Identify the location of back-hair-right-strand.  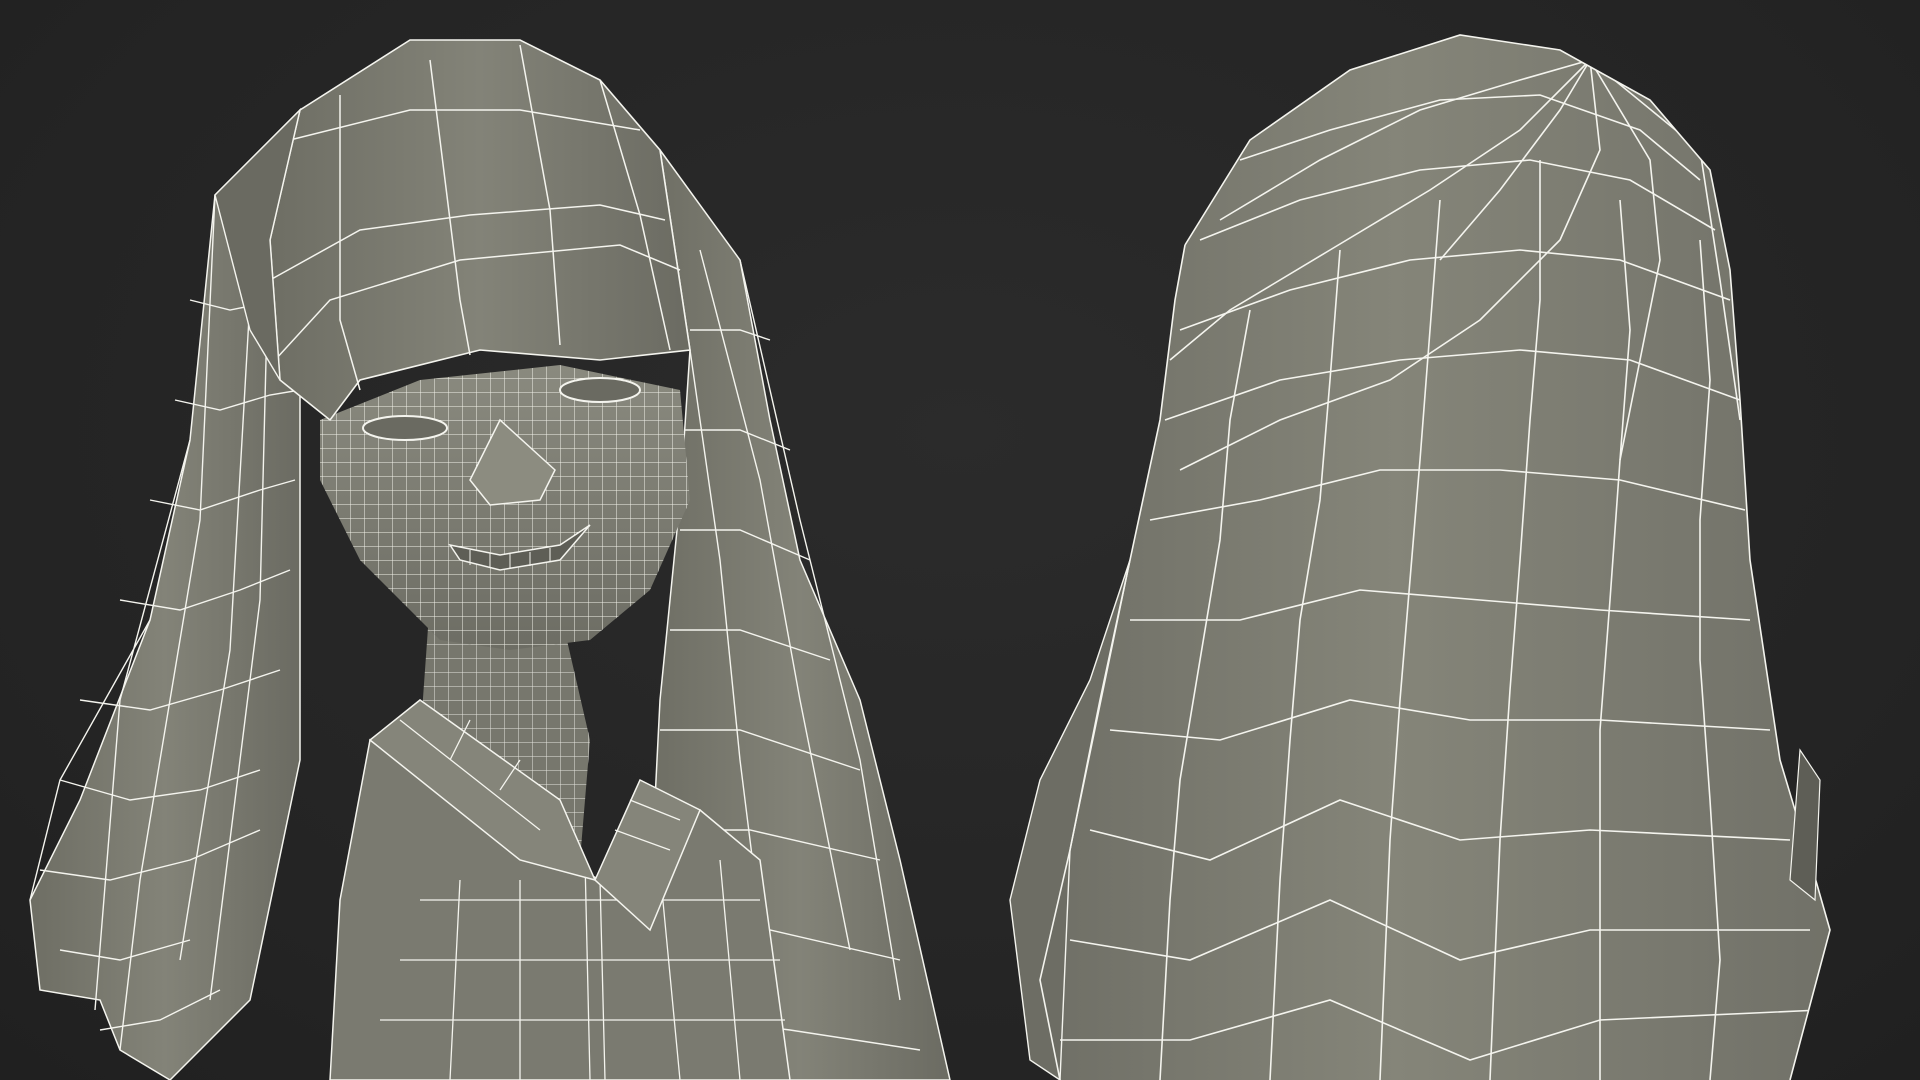
(1805, 825).